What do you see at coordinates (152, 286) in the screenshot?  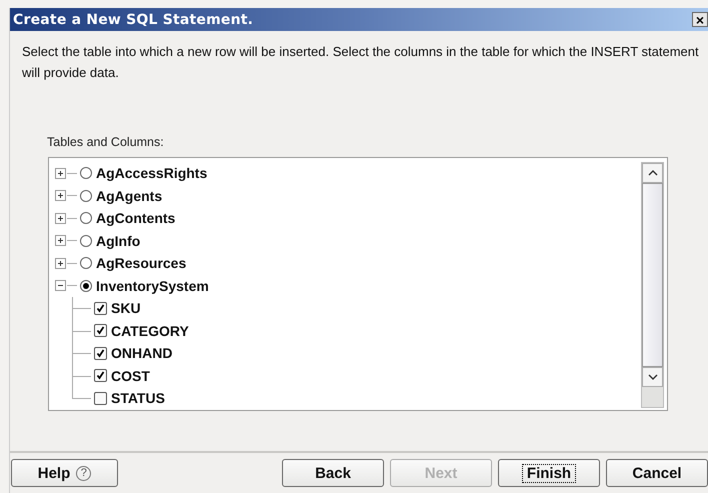 I see `table-name: InventorySystem` at bounding box center [152, 286].